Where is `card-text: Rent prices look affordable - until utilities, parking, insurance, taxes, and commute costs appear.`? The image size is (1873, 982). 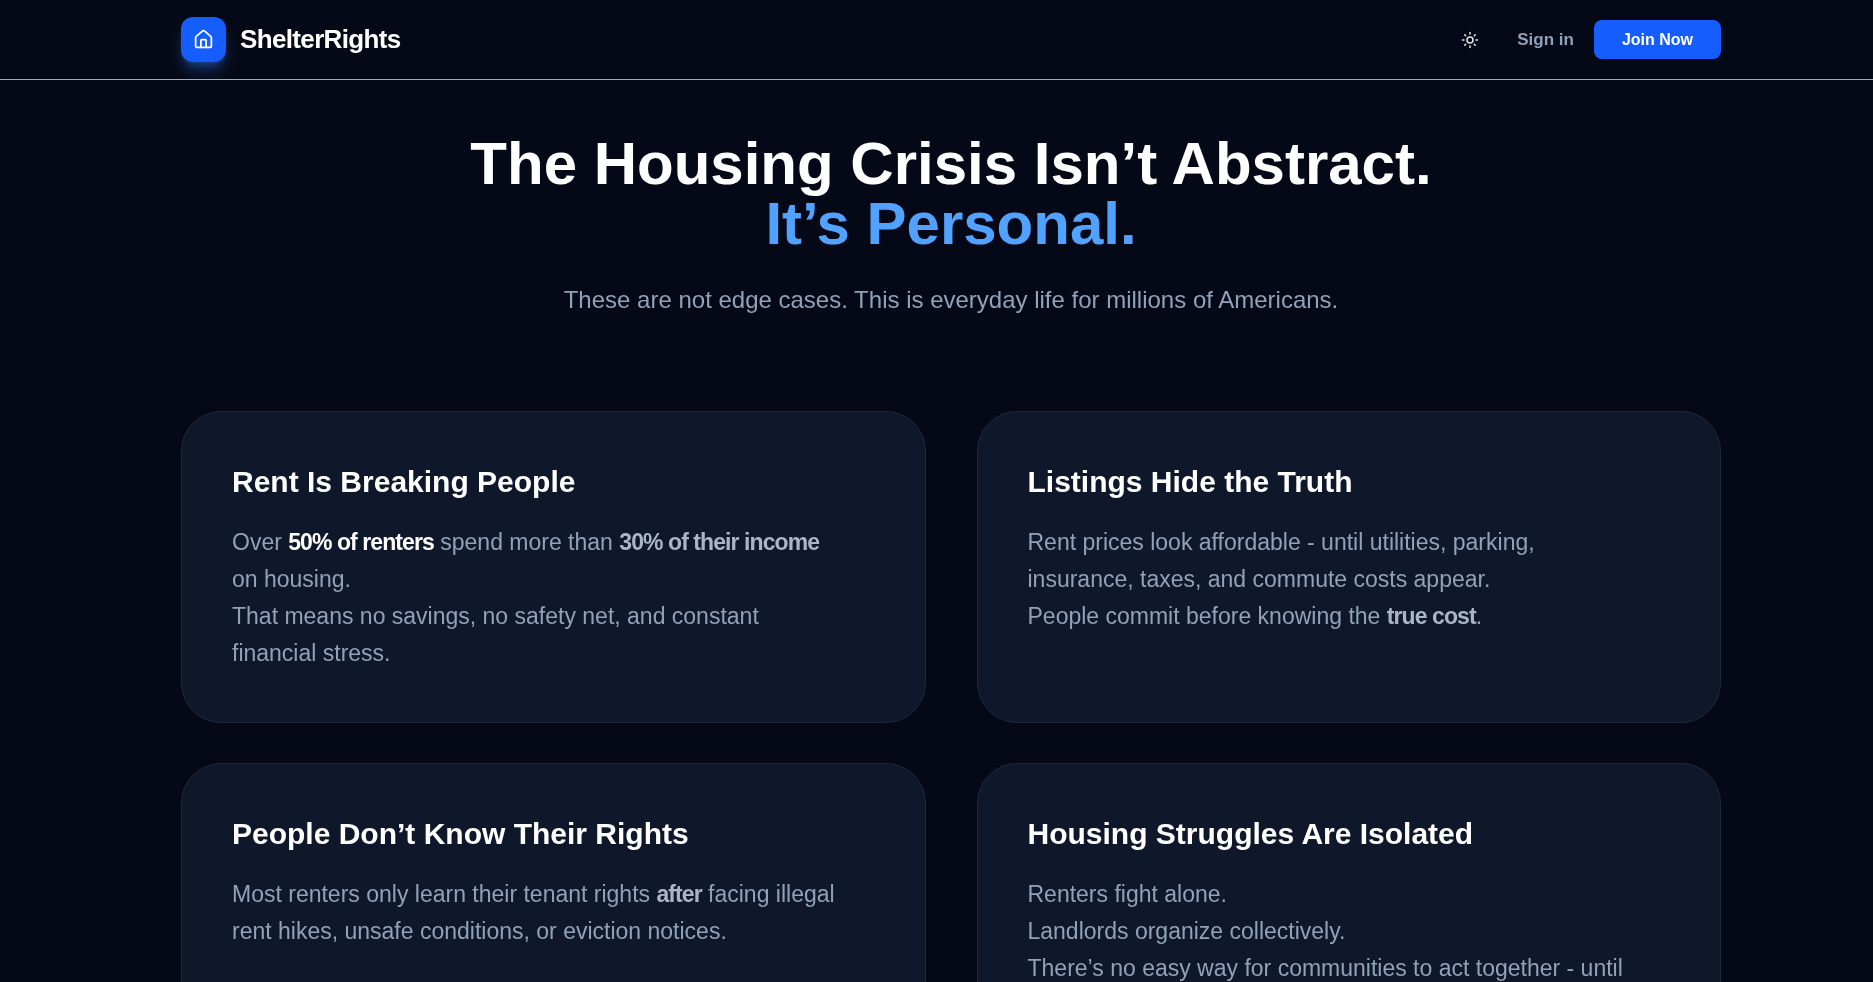
card-text: Rent prices look affordable - until utilities, parking, insurance, taxes, and commute costs appear. is located at coordinates (1281, 561).